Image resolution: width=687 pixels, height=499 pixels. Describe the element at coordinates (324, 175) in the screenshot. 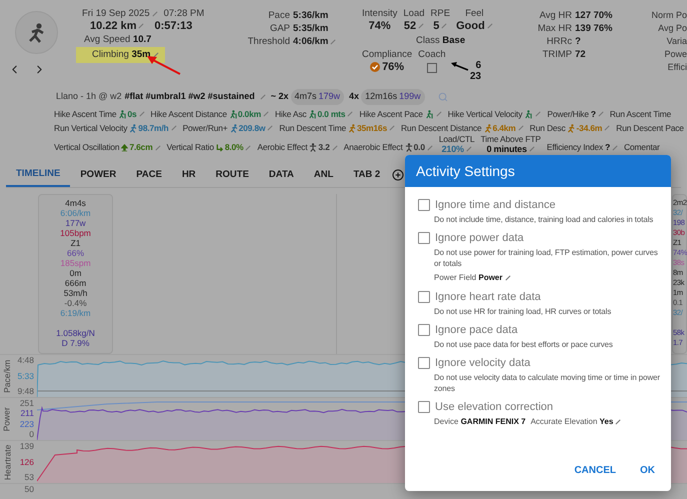

I see `tab: ANL` at that location.